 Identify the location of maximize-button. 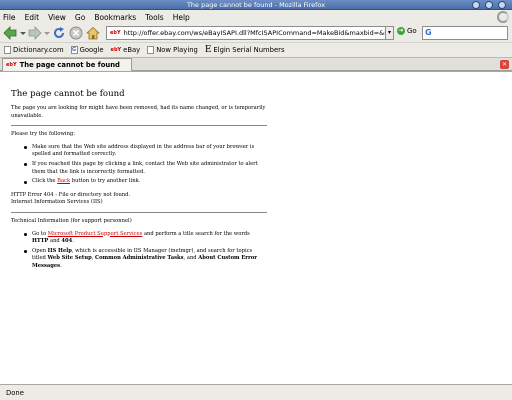
(489, 5).